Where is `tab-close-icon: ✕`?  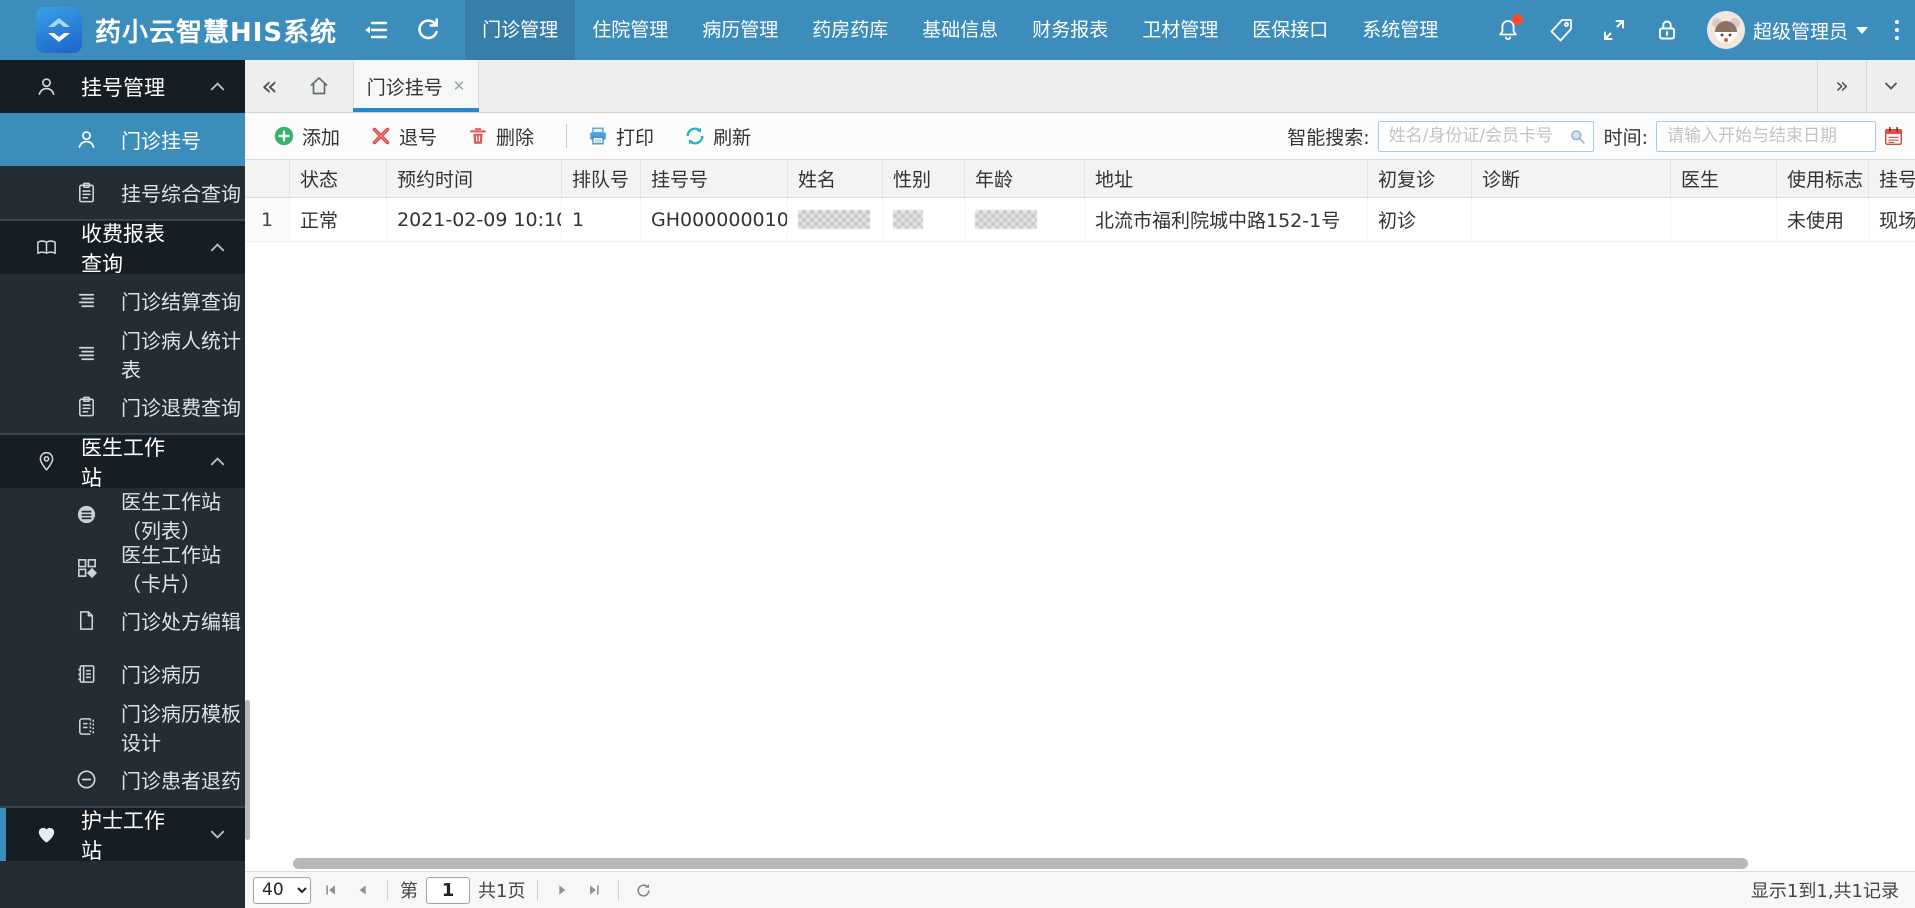 tab-close-icon: ✕ is located at coordinates (459, 86).